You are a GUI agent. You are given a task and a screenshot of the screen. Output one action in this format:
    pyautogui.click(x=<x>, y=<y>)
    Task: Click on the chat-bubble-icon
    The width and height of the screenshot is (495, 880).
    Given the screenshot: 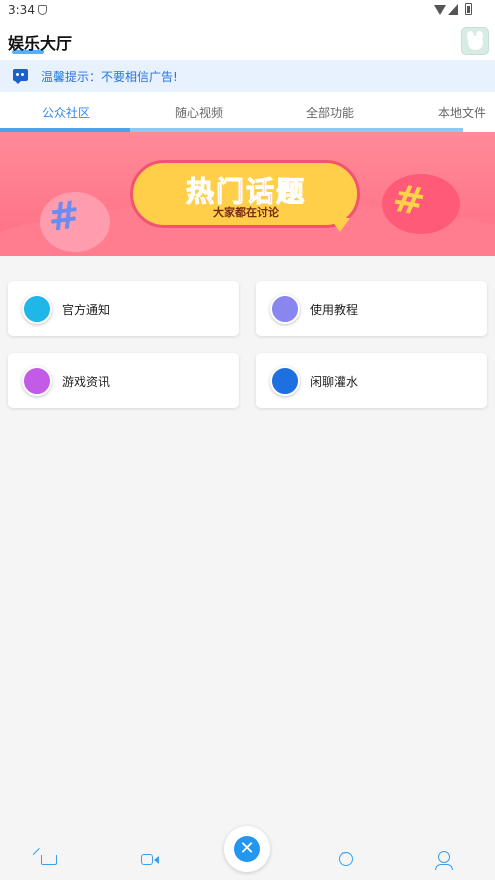 What is the action you would take?
    pyautogui.click(x=37, y=309)
    